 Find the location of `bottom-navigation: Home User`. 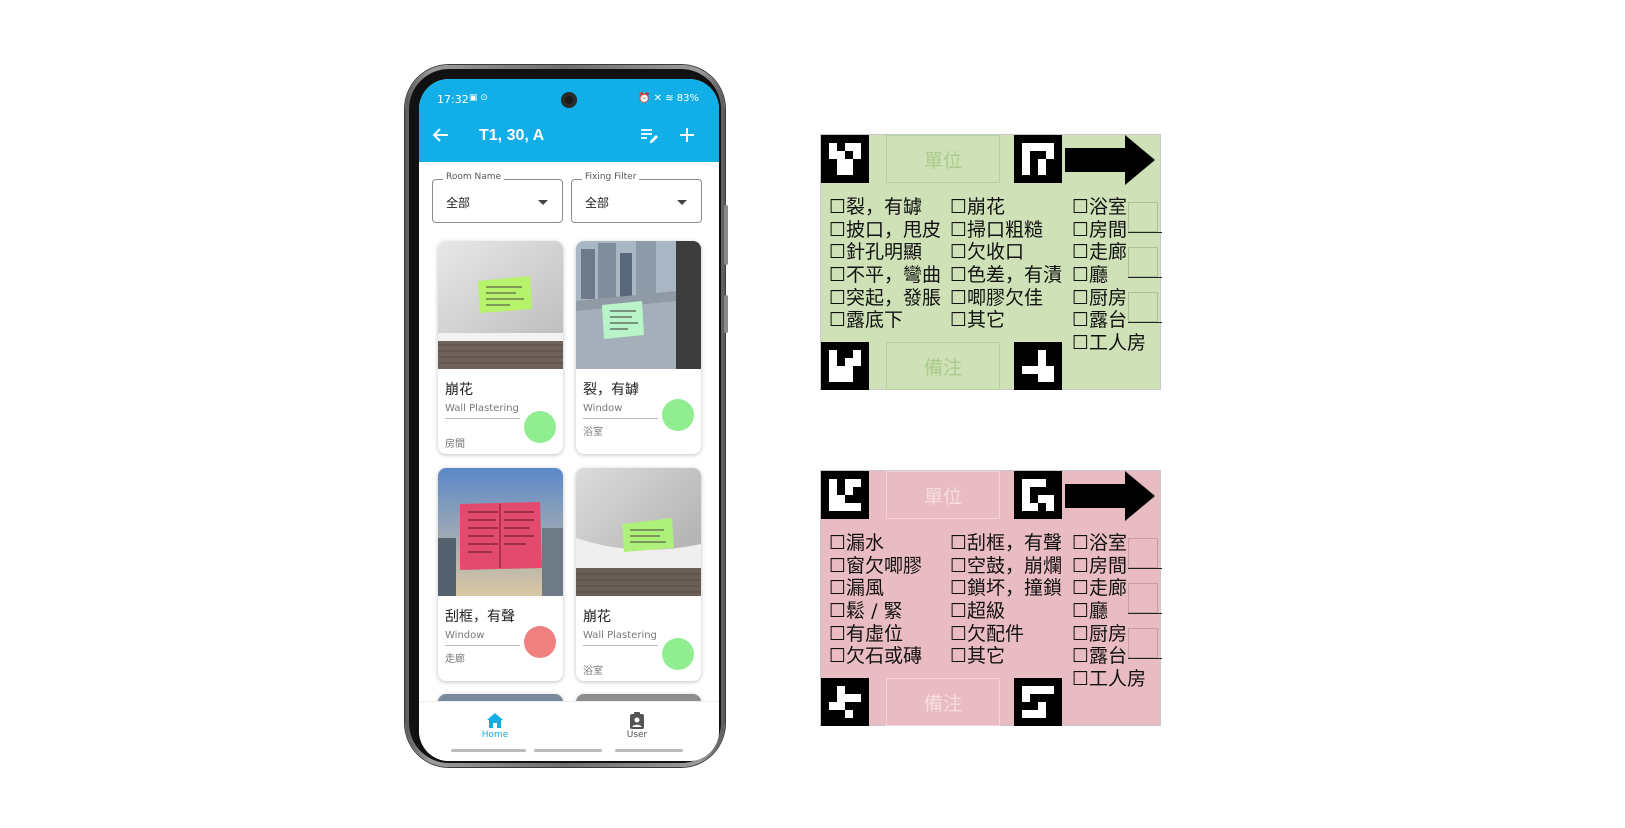

bottom-navigation: Home User is located at coordinates (569, 731).